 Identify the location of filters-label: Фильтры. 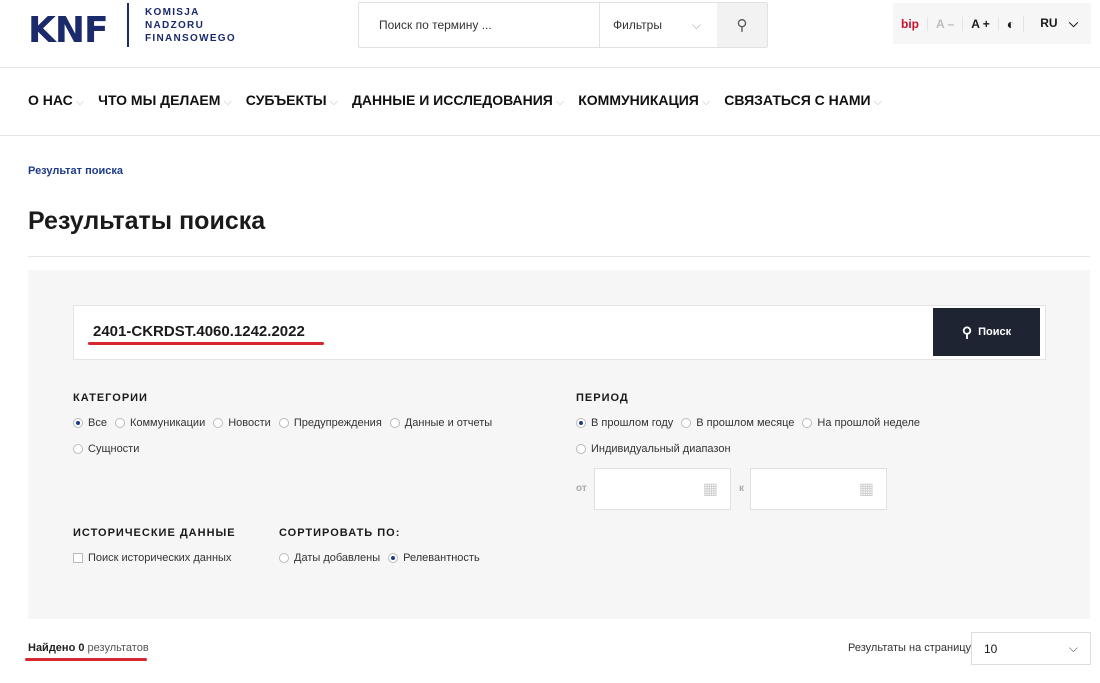
(637, 25).